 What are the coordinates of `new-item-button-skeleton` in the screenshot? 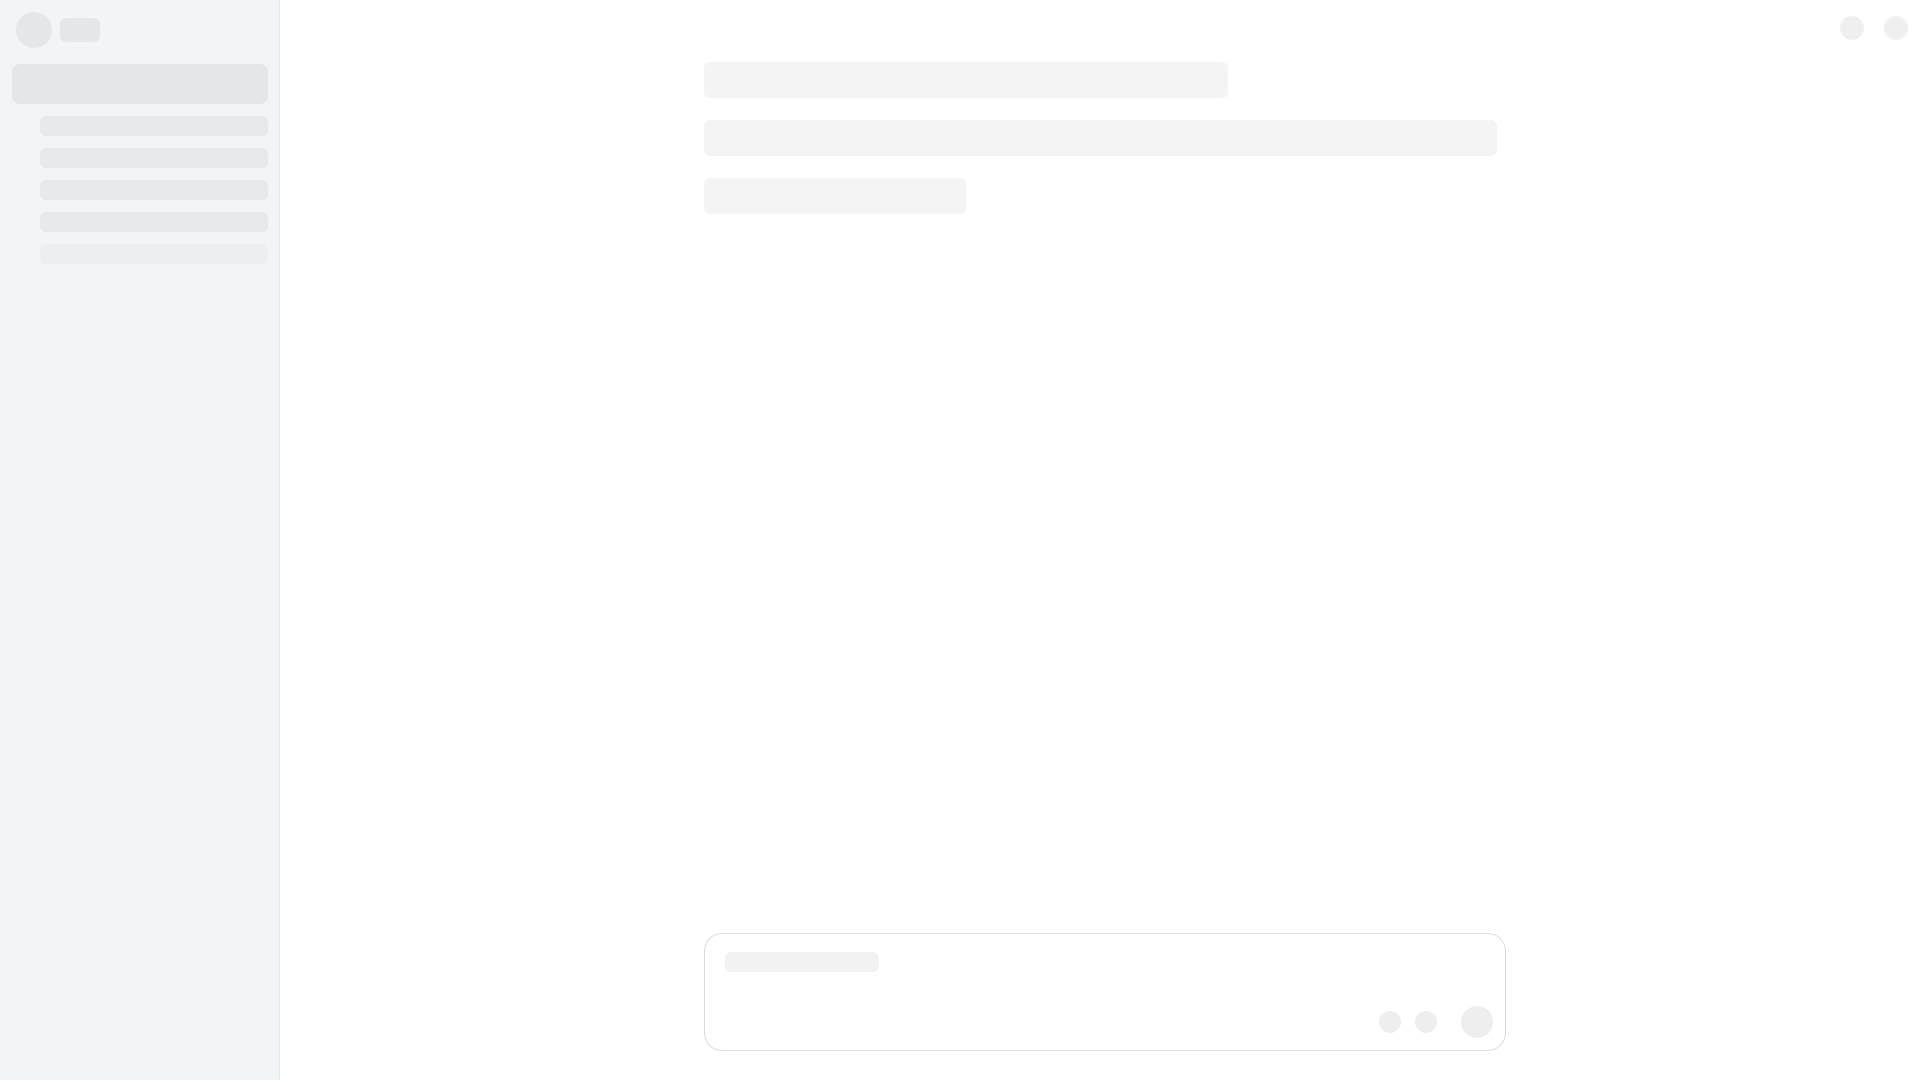 It's located at (140, 84).